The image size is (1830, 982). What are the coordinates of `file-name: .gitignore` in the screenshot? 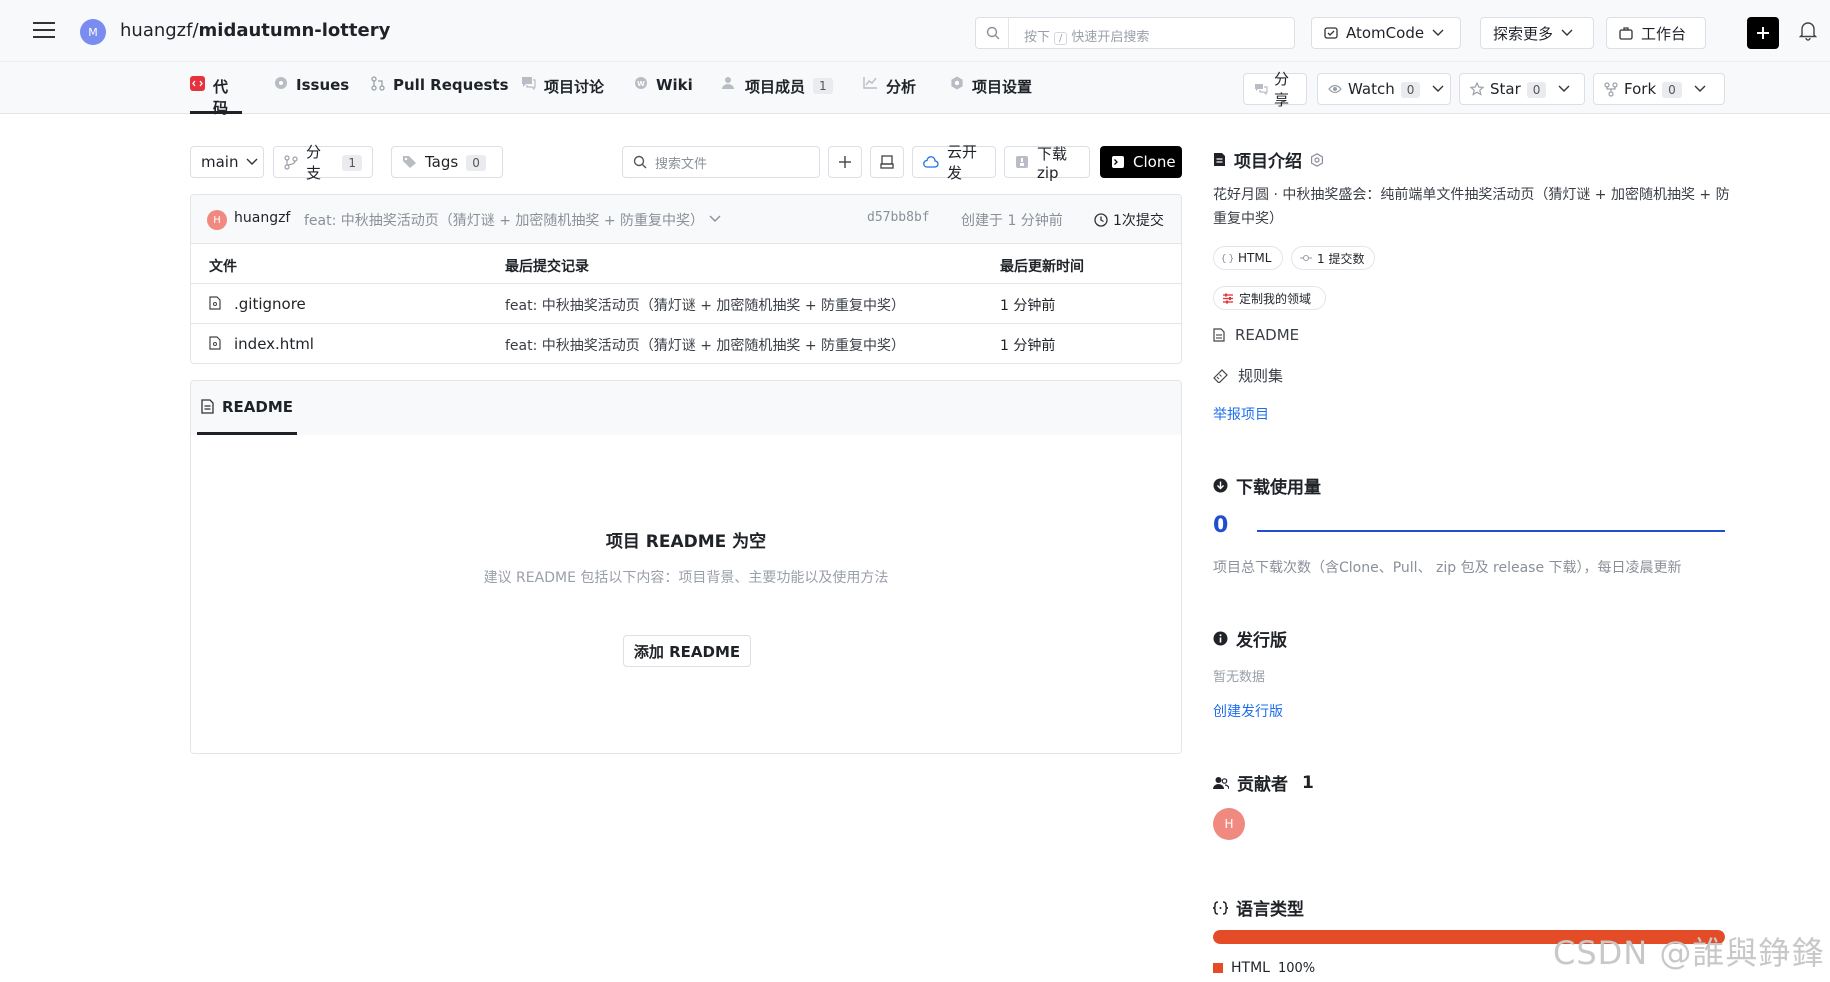 It's located at (270, 304).